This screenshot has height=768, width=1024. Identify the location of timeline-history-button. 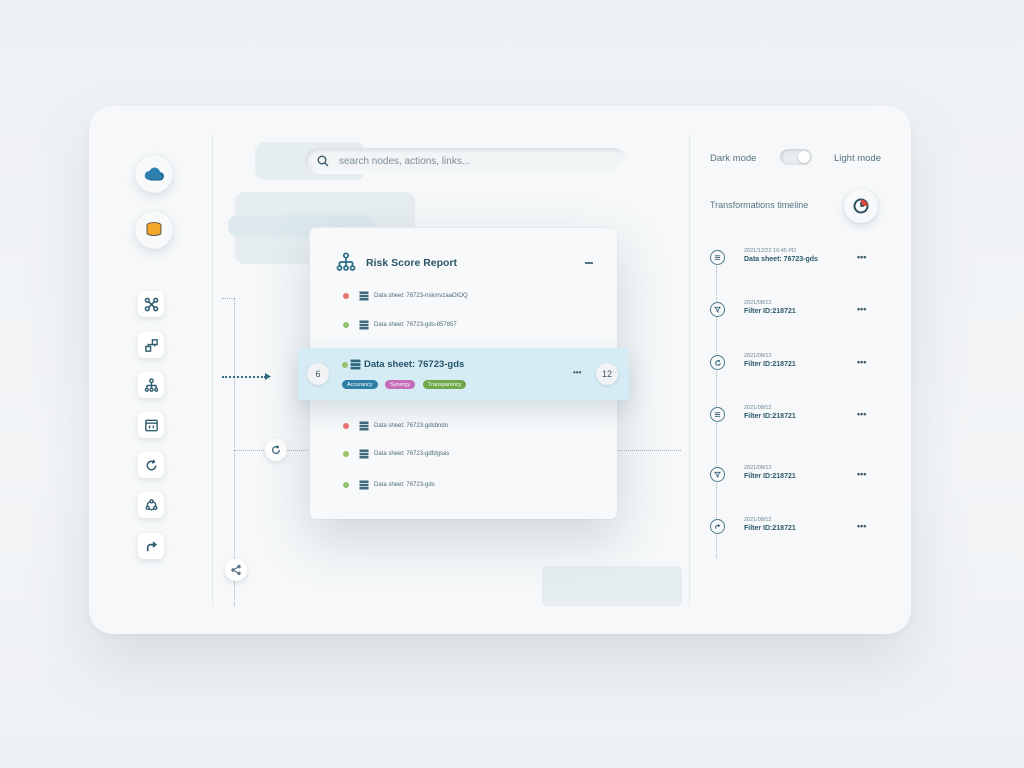
(861, 206).